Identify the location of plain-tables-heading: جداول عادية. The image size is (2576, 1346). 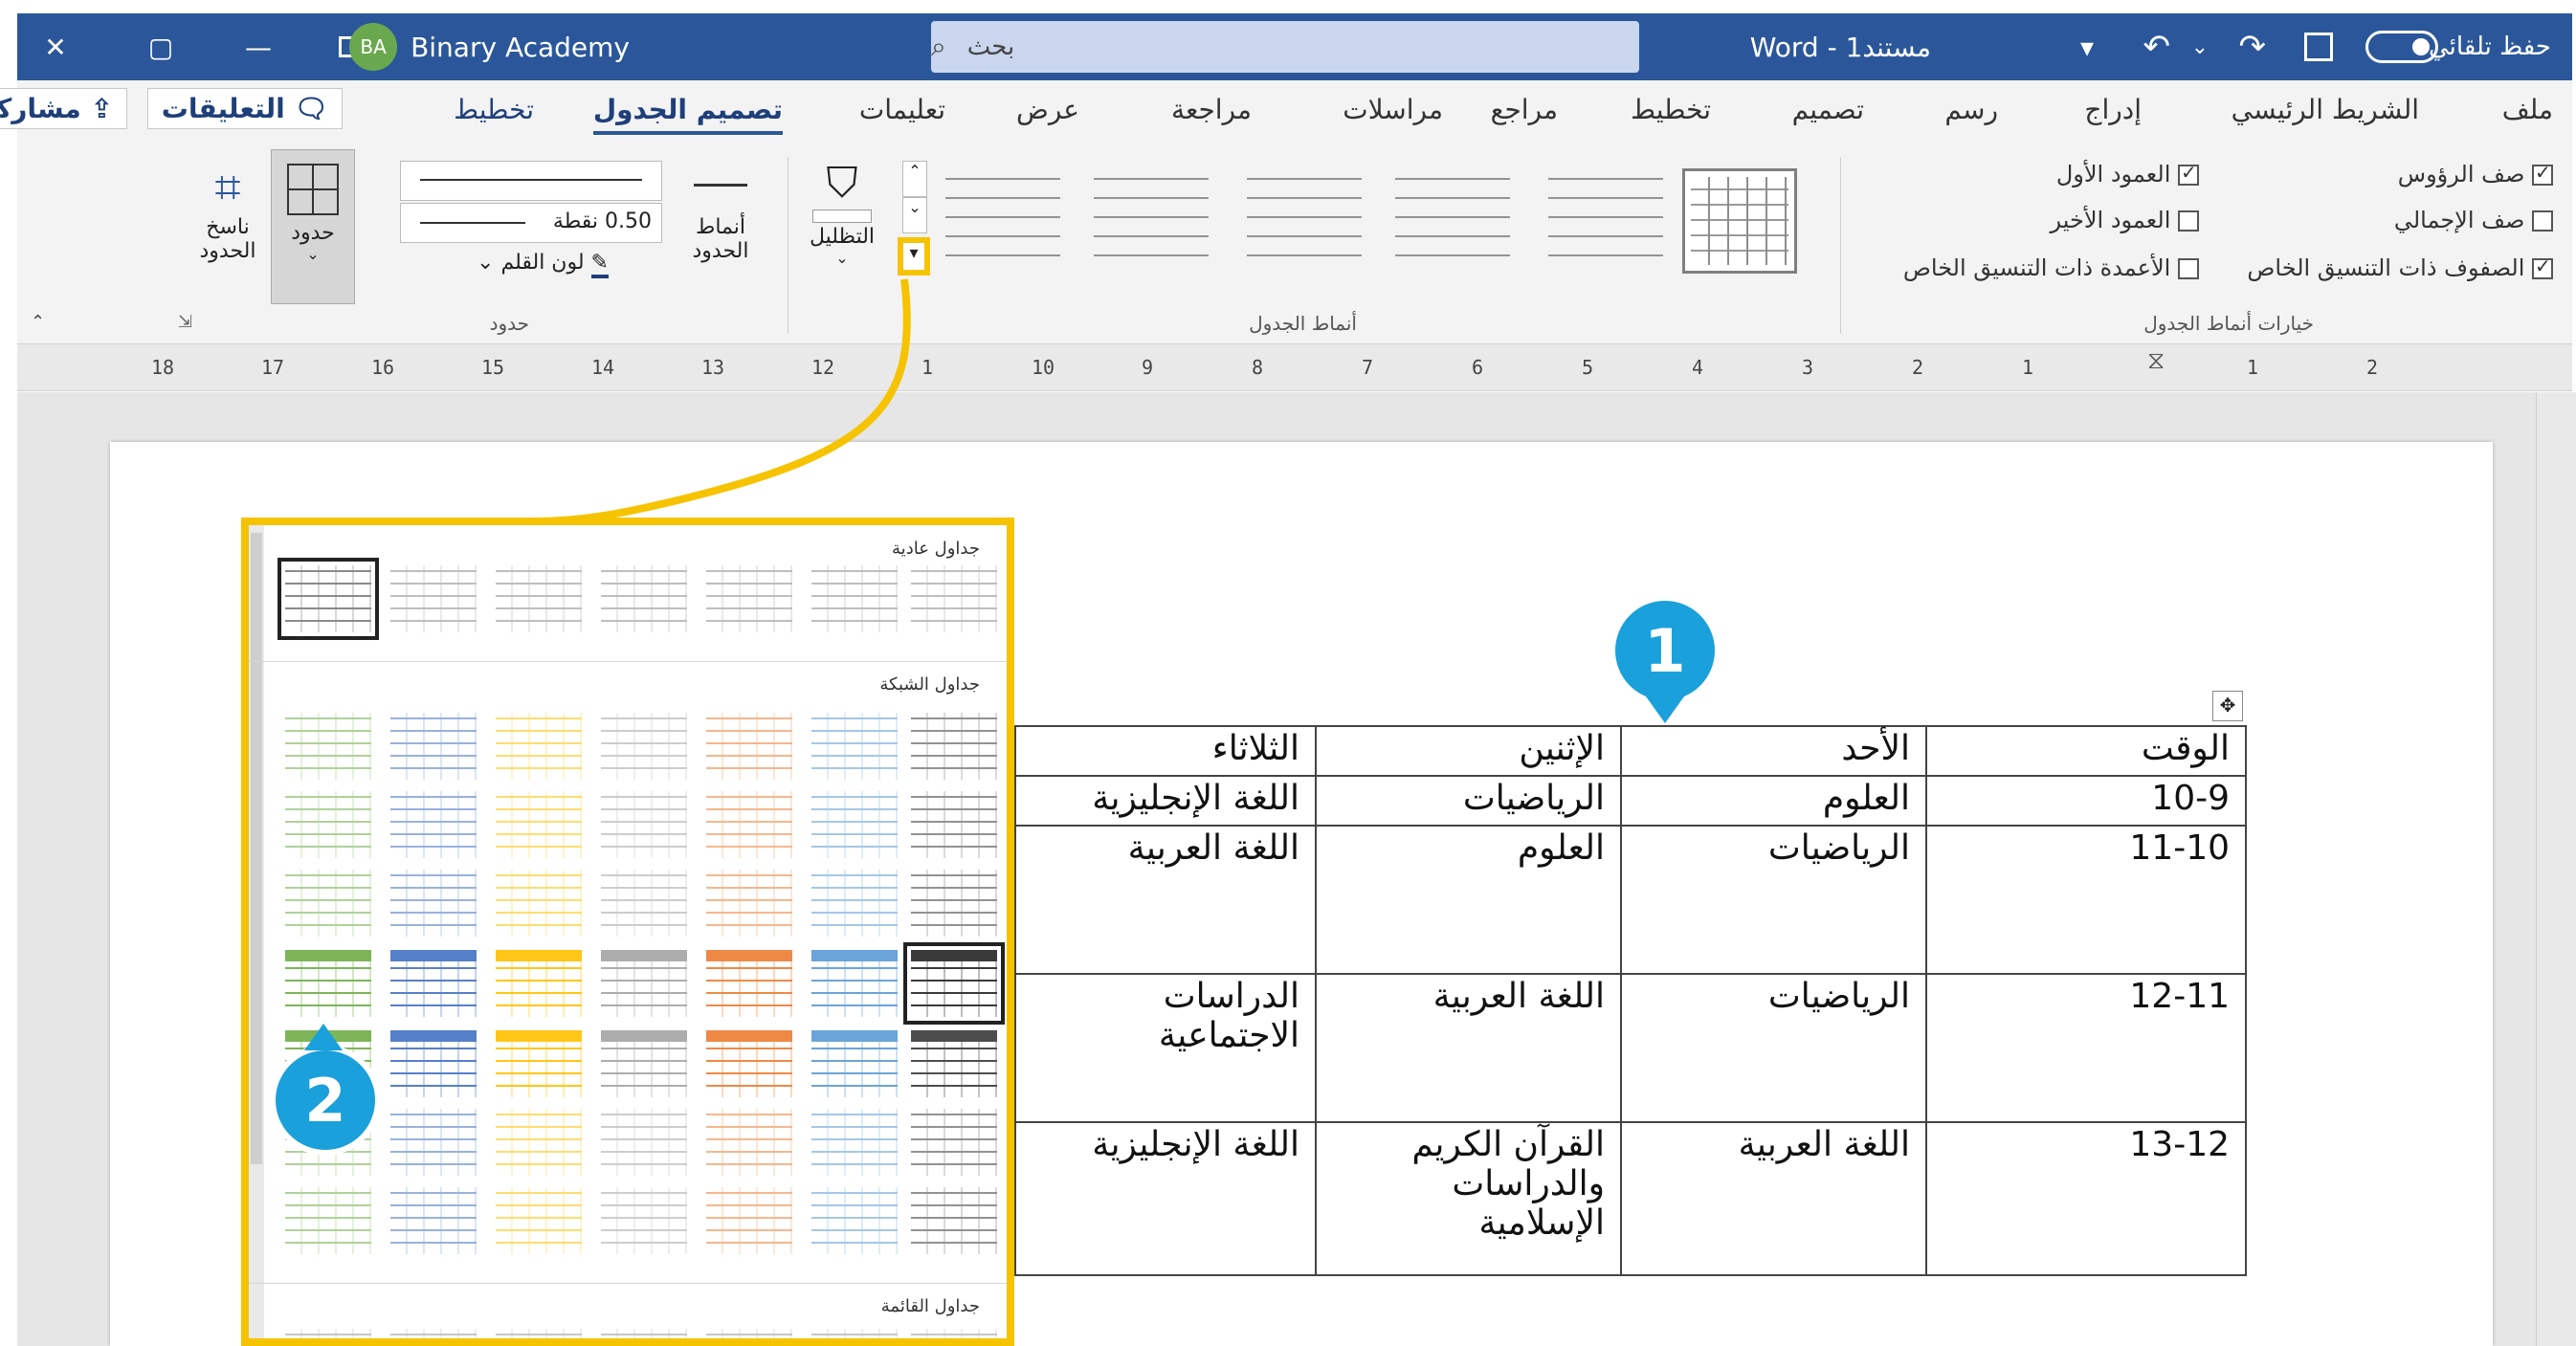
(936, 549).